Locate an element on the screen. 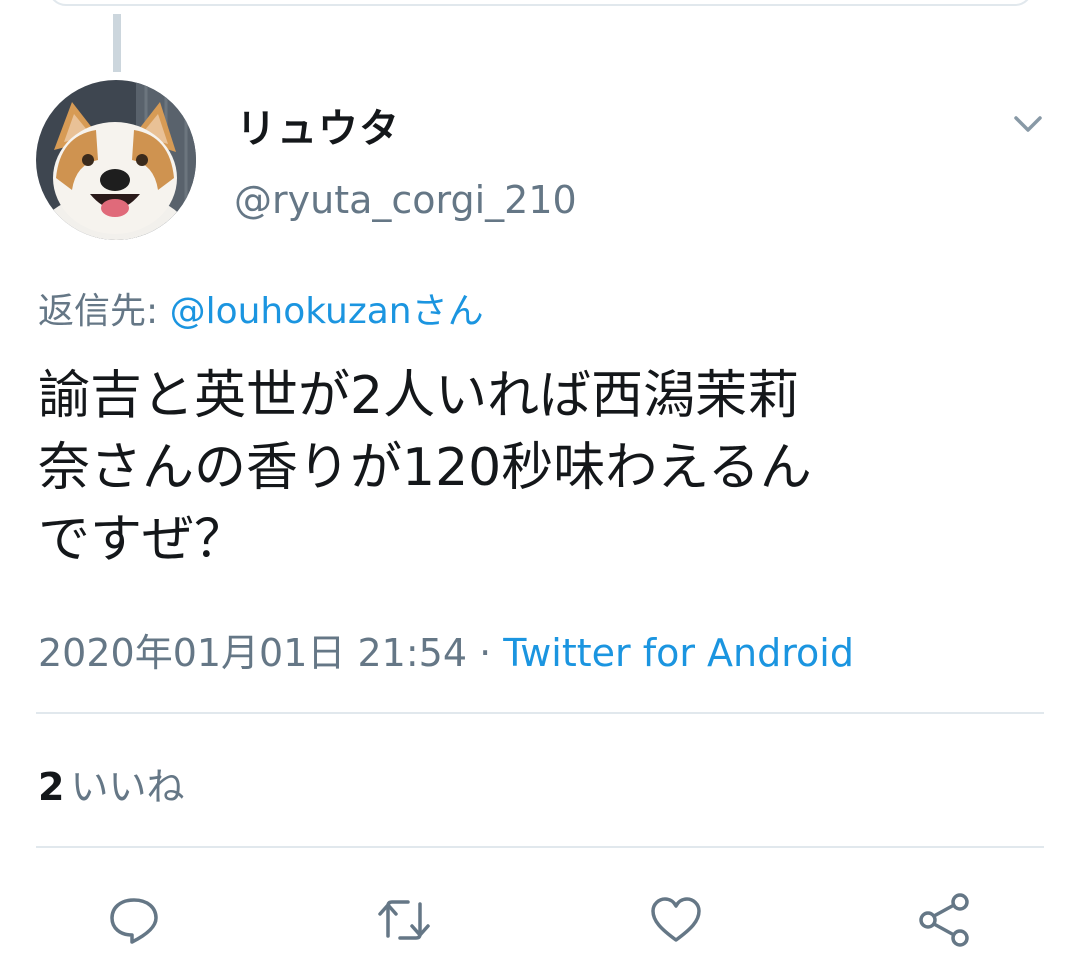 The height and width of the screenshot is (959, 1080). tweet-text-line: 諭吉と英世が2人いれば西潟茉莉 is located at coordinates (419, 396).